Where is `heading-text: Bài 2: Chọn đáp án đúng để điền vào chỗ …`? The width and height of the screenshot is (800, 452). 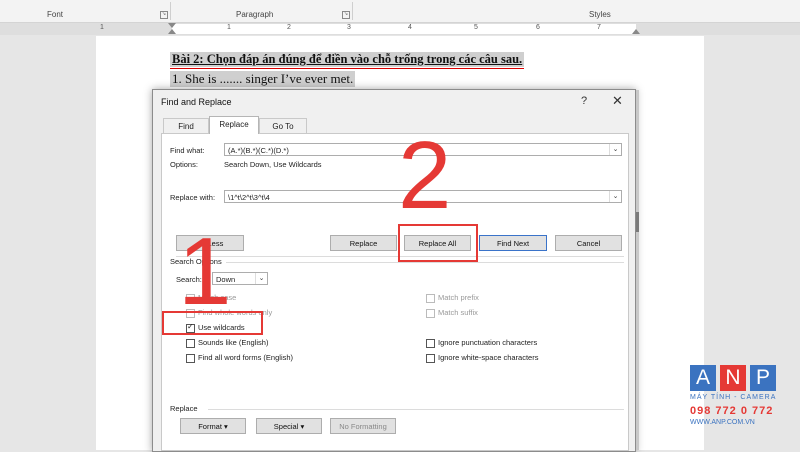
heading-text: Bài 2: Chọn đáp án đúng để điền vào chỗ … is located at coordinates (347, 59).